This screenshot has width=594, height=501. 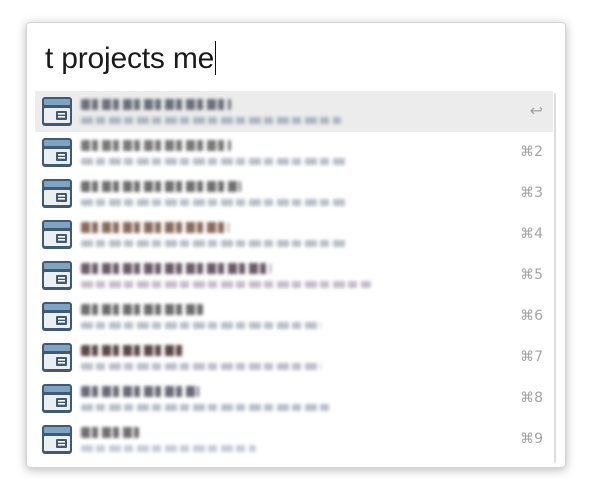 What do you see at coordinates (555, 278) in the screenshot?
I see `scrollbar` at bounding box center [555, 278].